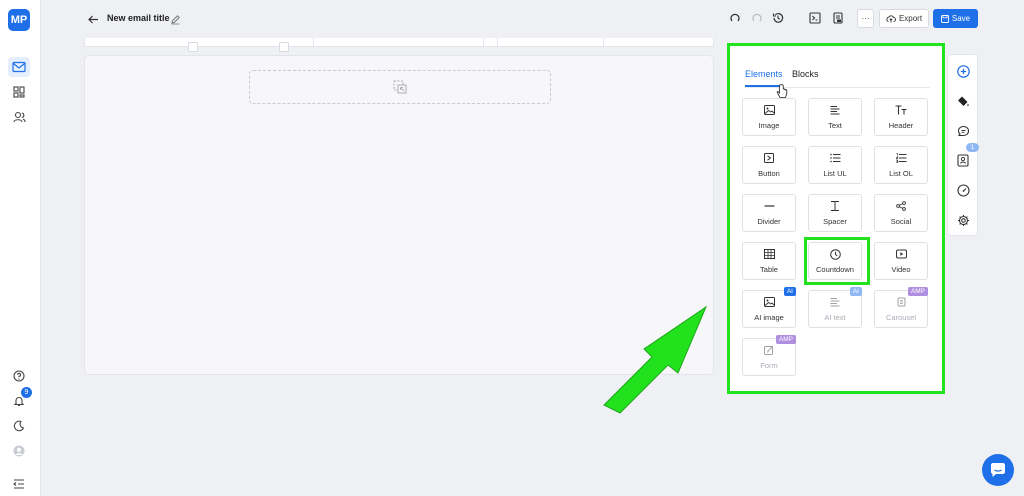 This screenshot has height=496, width=1024. Describe the element at coordinates (963, 145) in the screenshot. I see `right-tool-rail: 1` at that location.